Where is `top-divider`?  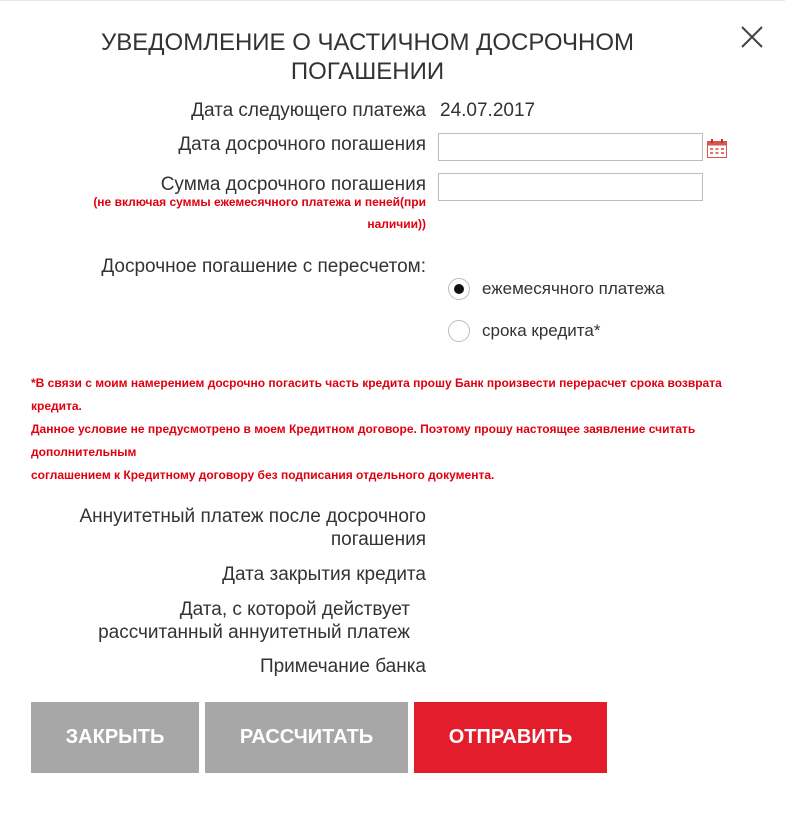
top-divider is located at coordinates (392, 0).